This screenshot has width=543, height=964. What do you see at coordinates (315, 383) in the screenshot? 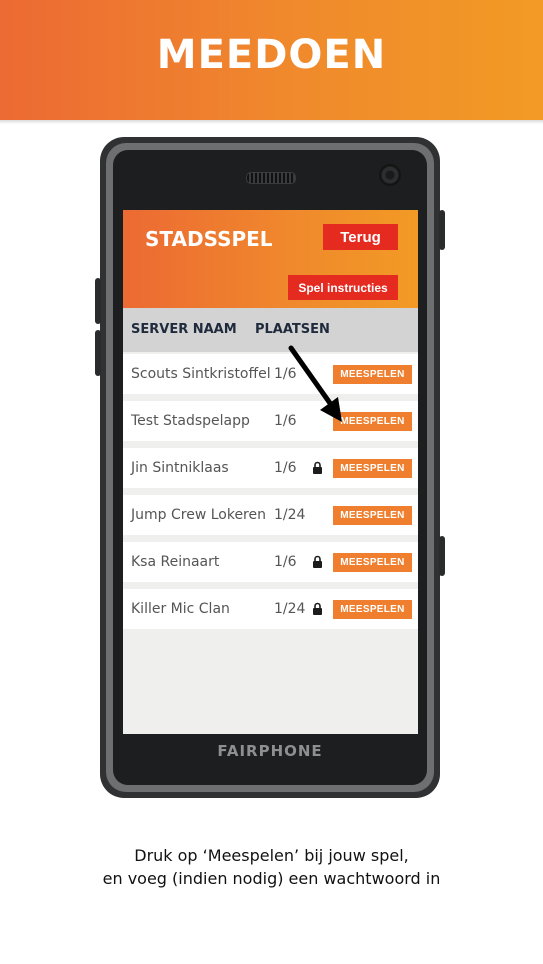
I see `arrow-pointer-icon` at bounding box center [315, 383].